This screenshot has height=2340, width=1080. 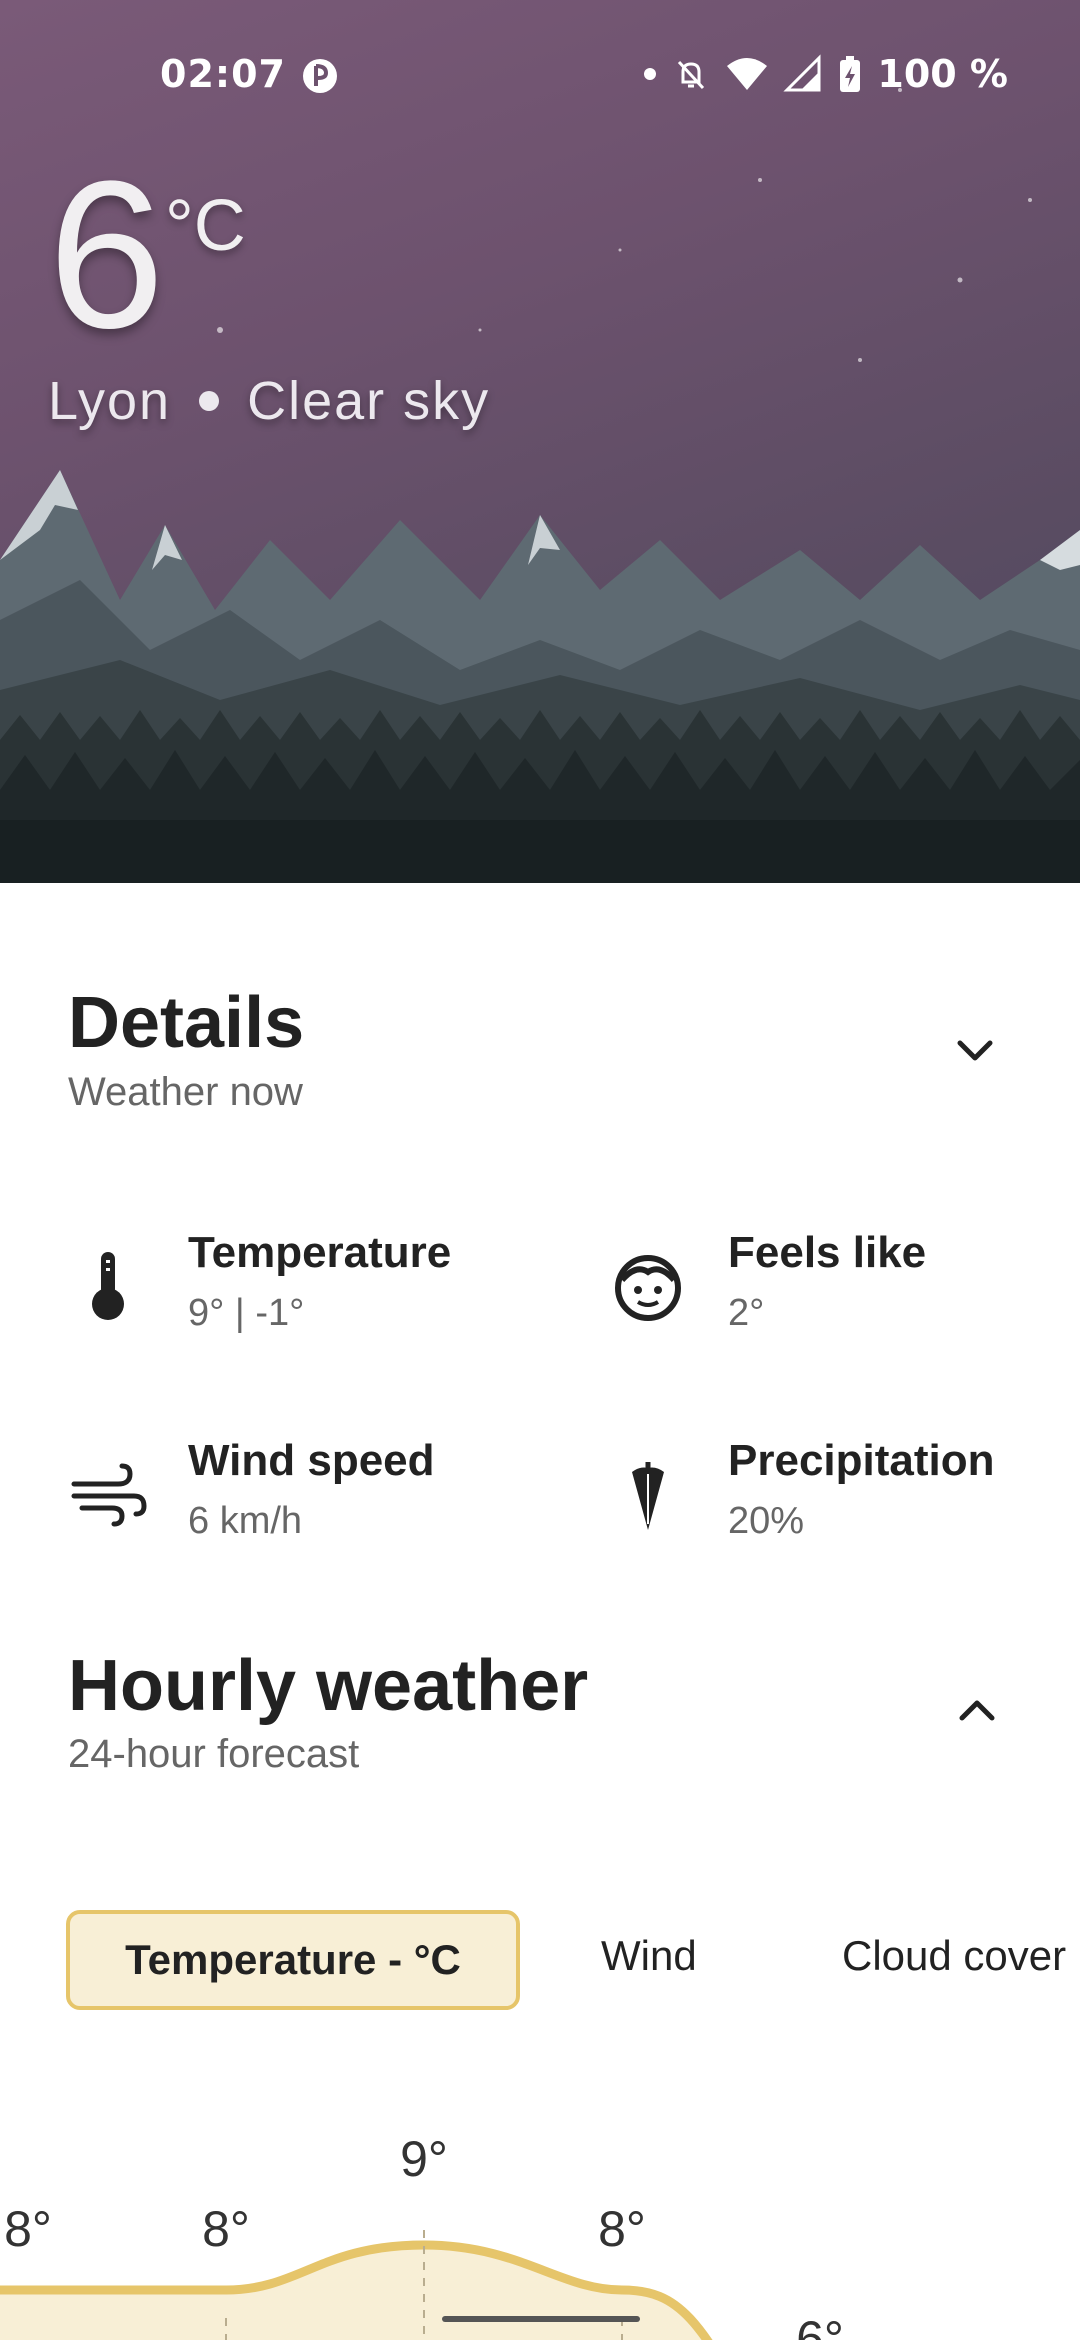 I want to click on detail-value: 9° | -1°, so click(x=246, y=1313).